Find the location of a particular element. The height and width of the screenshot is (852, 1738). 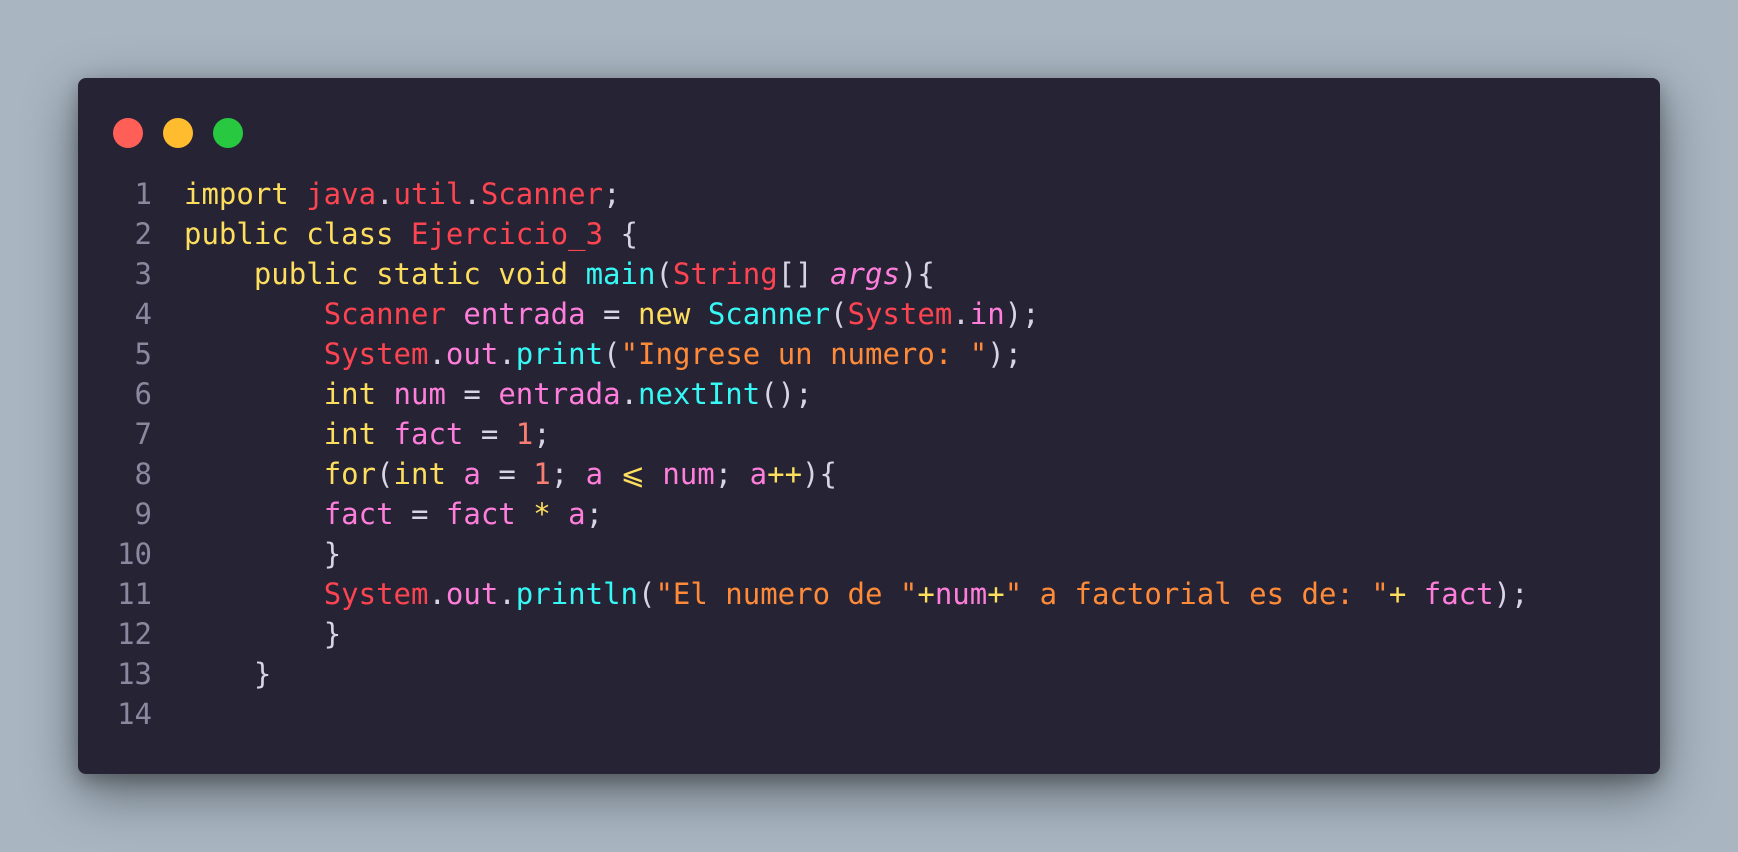

code-token: (); is located at coordinates (786, 394).